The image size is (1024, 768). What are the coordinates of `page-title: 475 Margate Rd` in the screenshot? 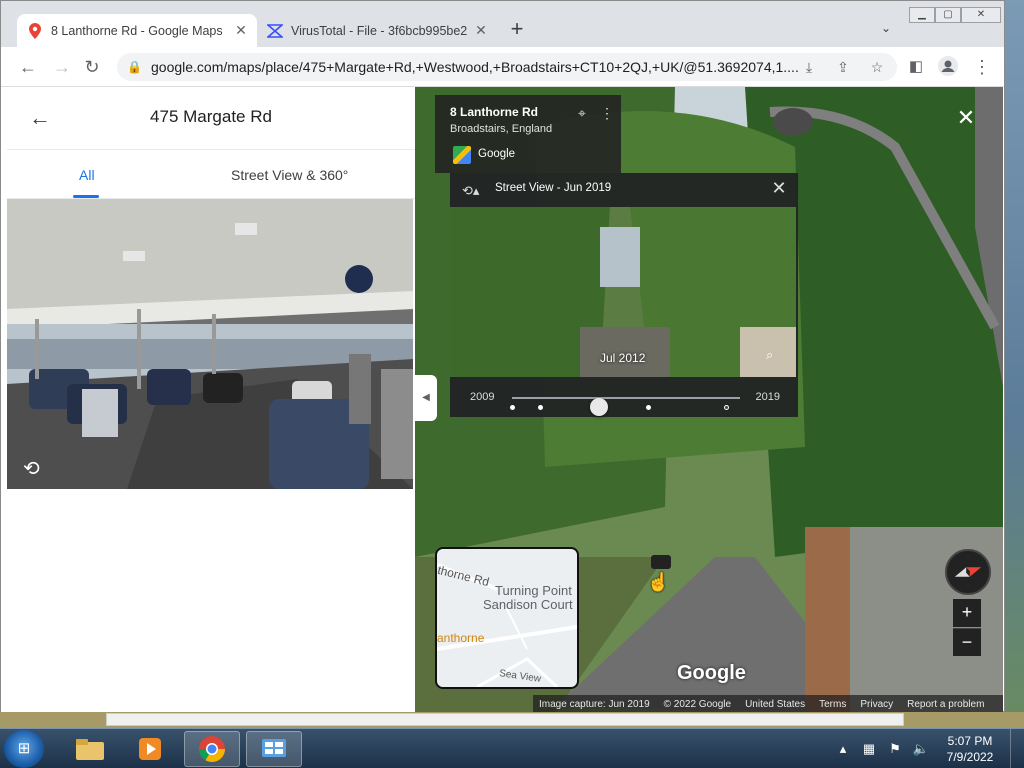 It's located at (211, 116).